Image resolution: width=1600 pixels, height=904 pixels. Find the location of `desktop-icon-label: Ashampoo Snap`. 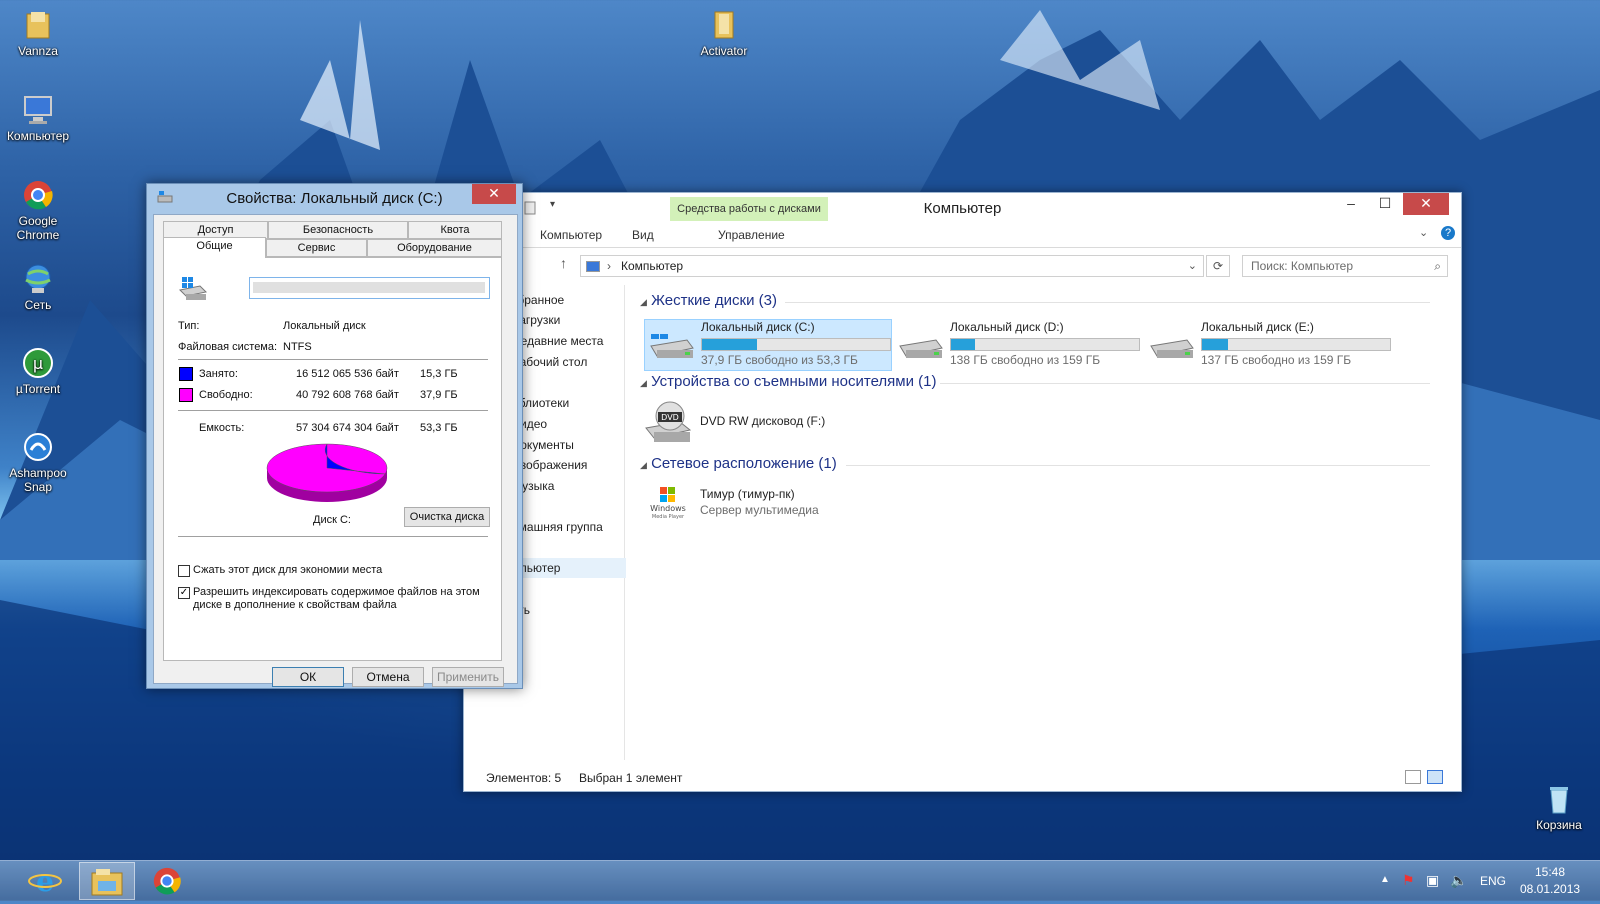

desktop-icon-label: Ashampoo Snap is located at coordinates (38, 480).